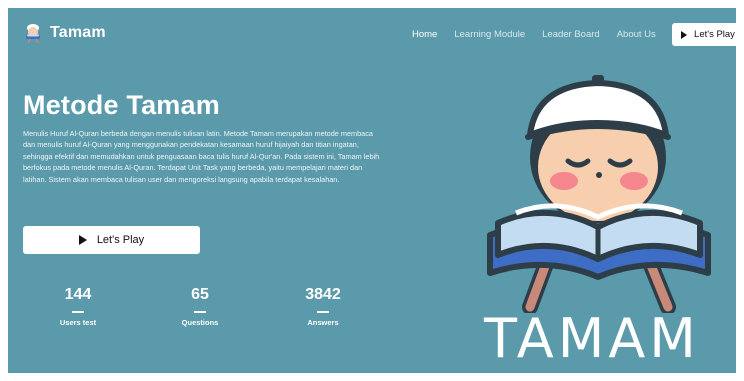 This screenshot has width=744, height=381. I want to click on nav-lets-play-button: Let's Play, so click(704, 34).